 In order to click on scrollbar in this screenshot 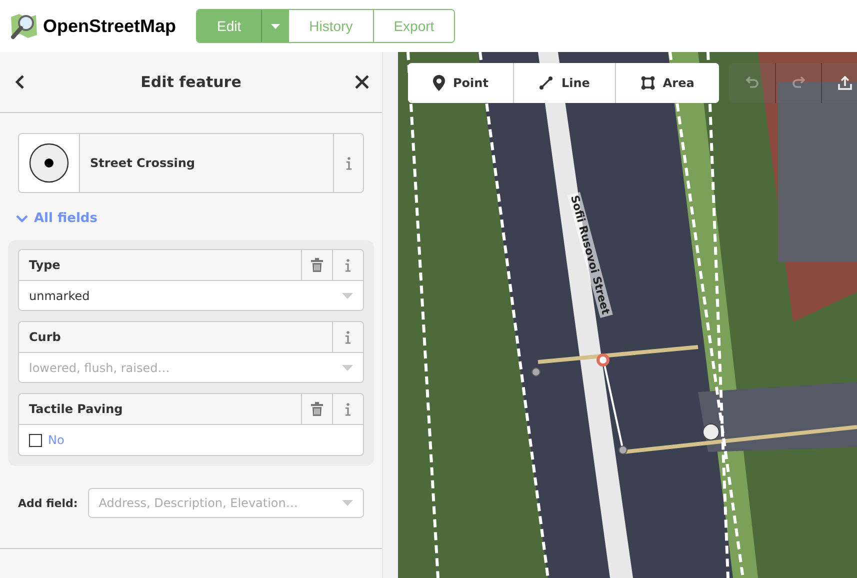, I will do `click(390, 315)`.